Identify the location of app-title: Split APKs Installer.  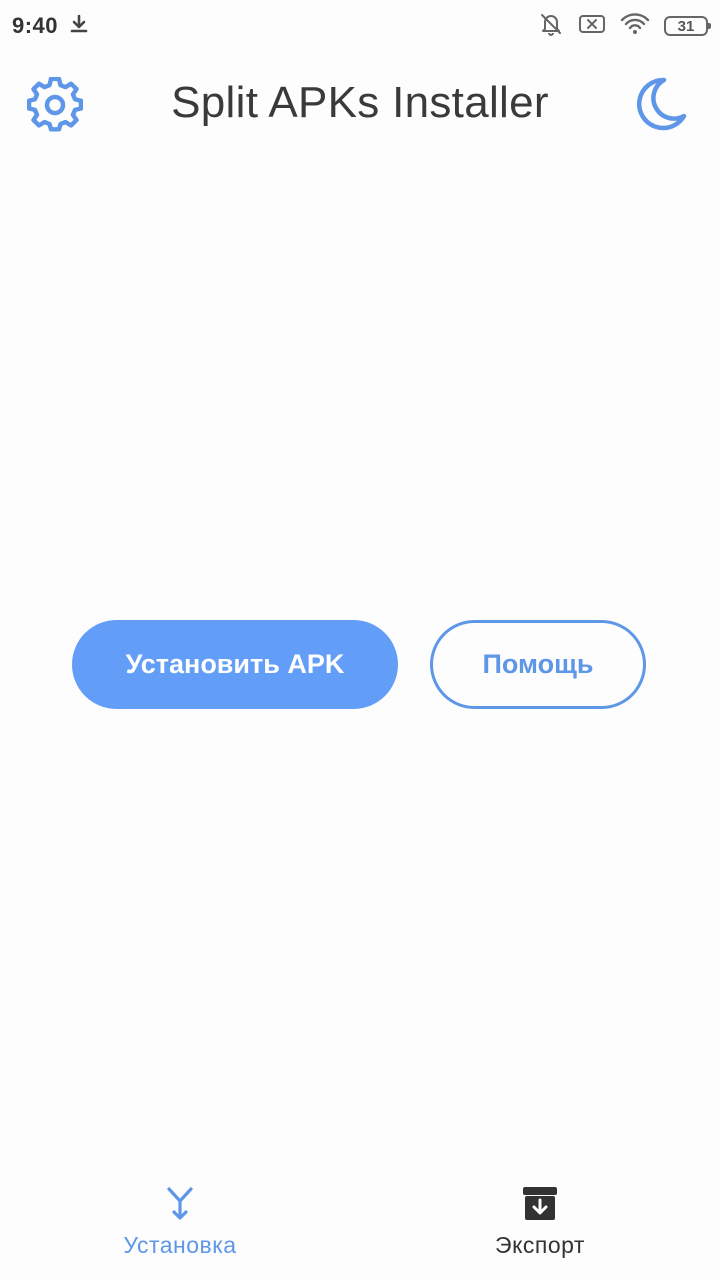
(360, 102).